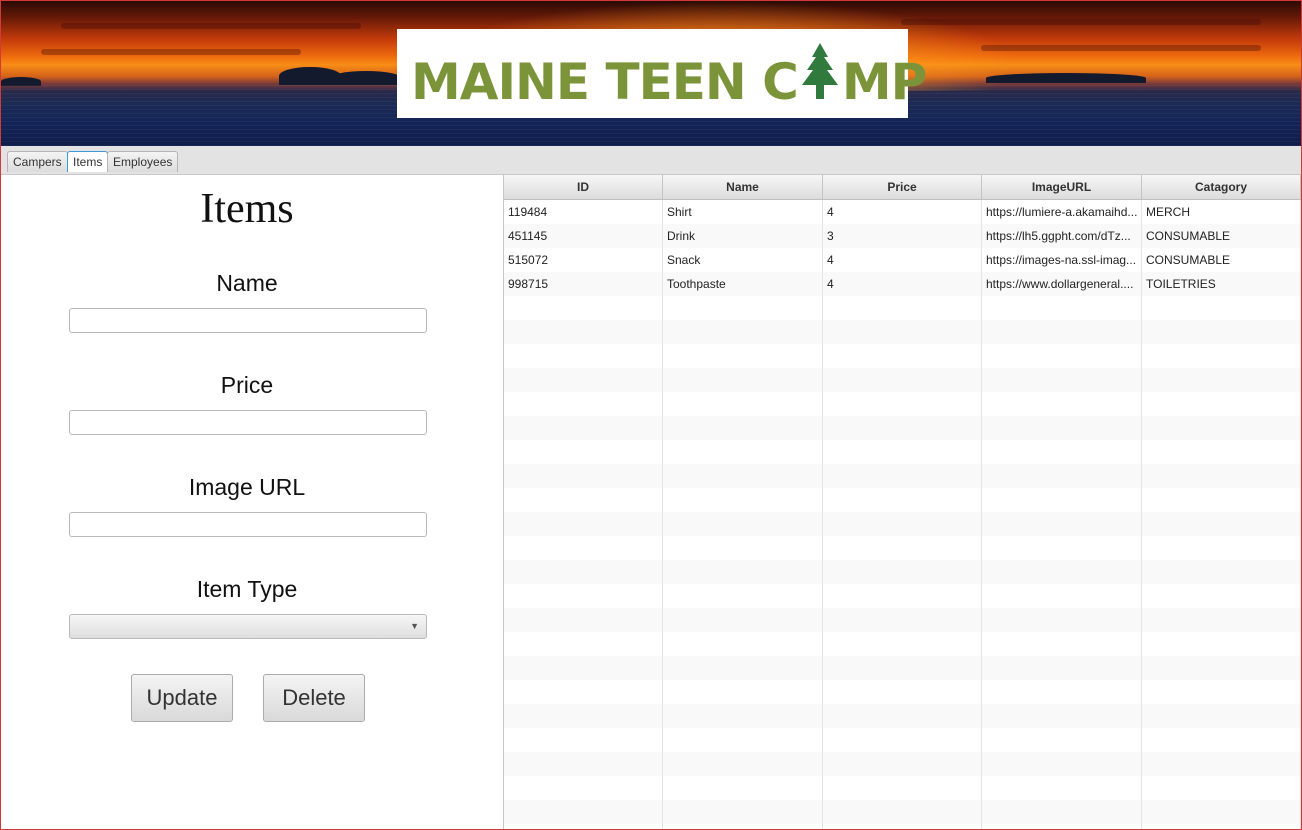 The height and width of the screenshot is (830, 1302). Describe the element at coordinates (583, 284) in the screenshot. I see `table-cell: 998715` at that location.